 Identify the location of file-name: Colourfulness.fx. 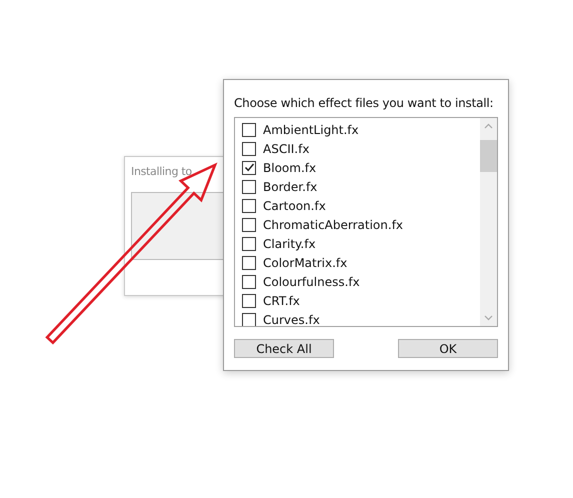
(311, 281).